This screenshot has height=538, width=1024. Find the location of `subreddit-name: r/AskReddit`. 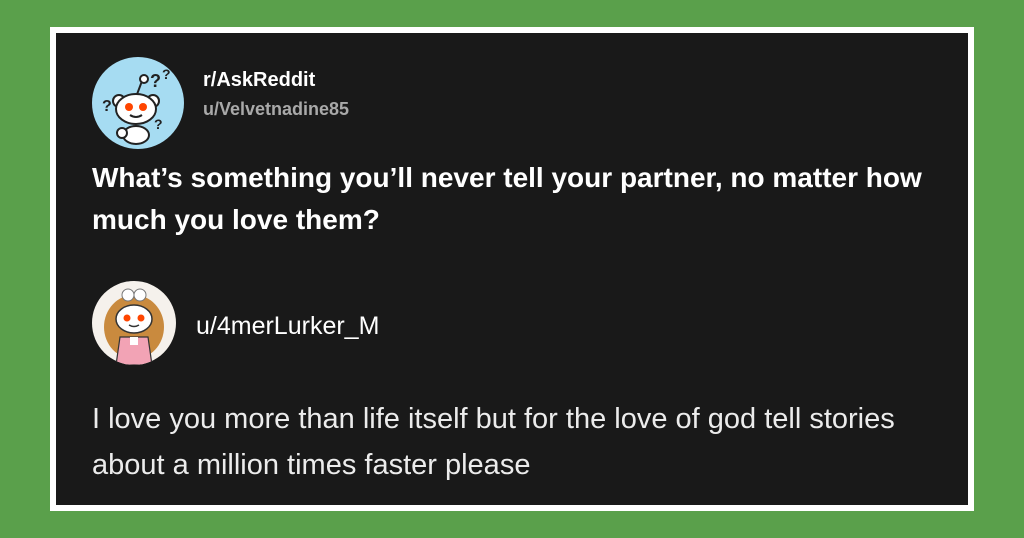

subreddit-name: r/AskReddit is located at coordinates (259, 80).